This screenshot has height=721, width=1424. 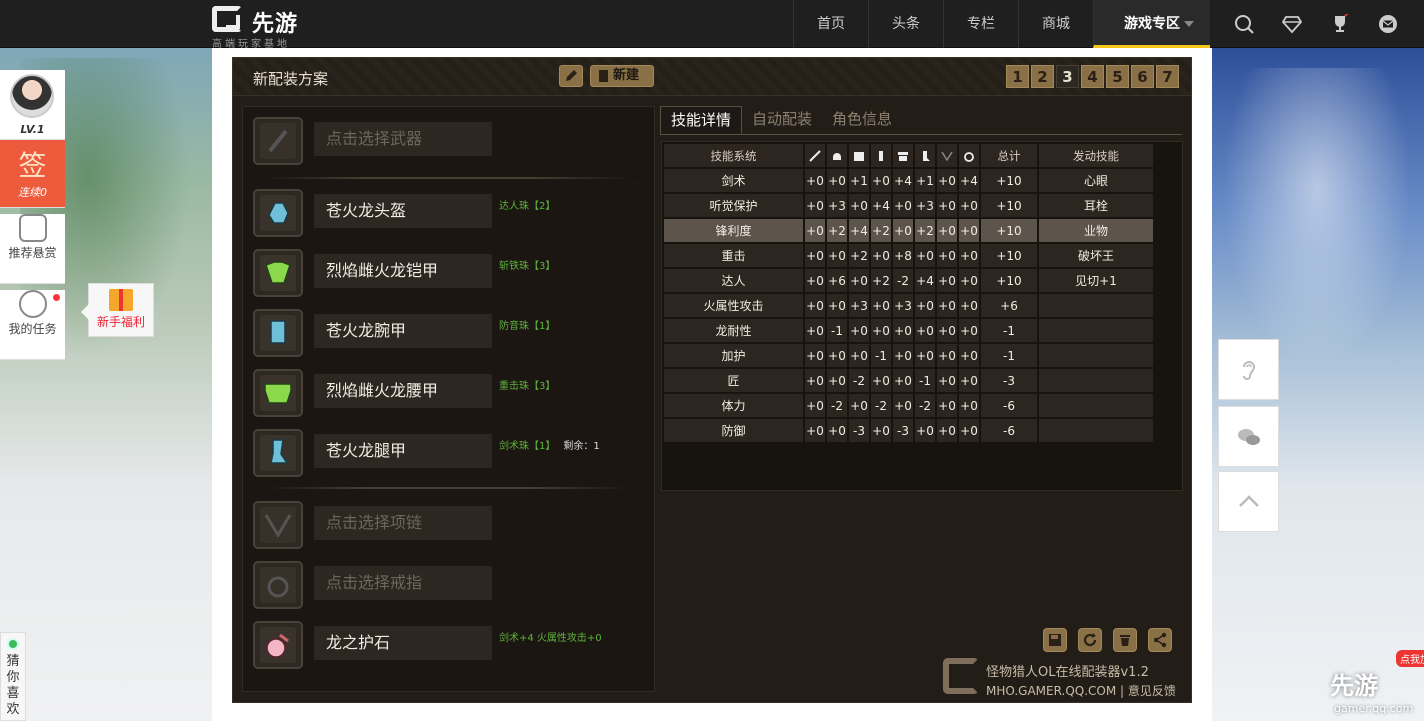 What do you see at coordinates (1090, 640) in the screenshot?
I see `refresh-icon` at bounding box center [1090, 640].